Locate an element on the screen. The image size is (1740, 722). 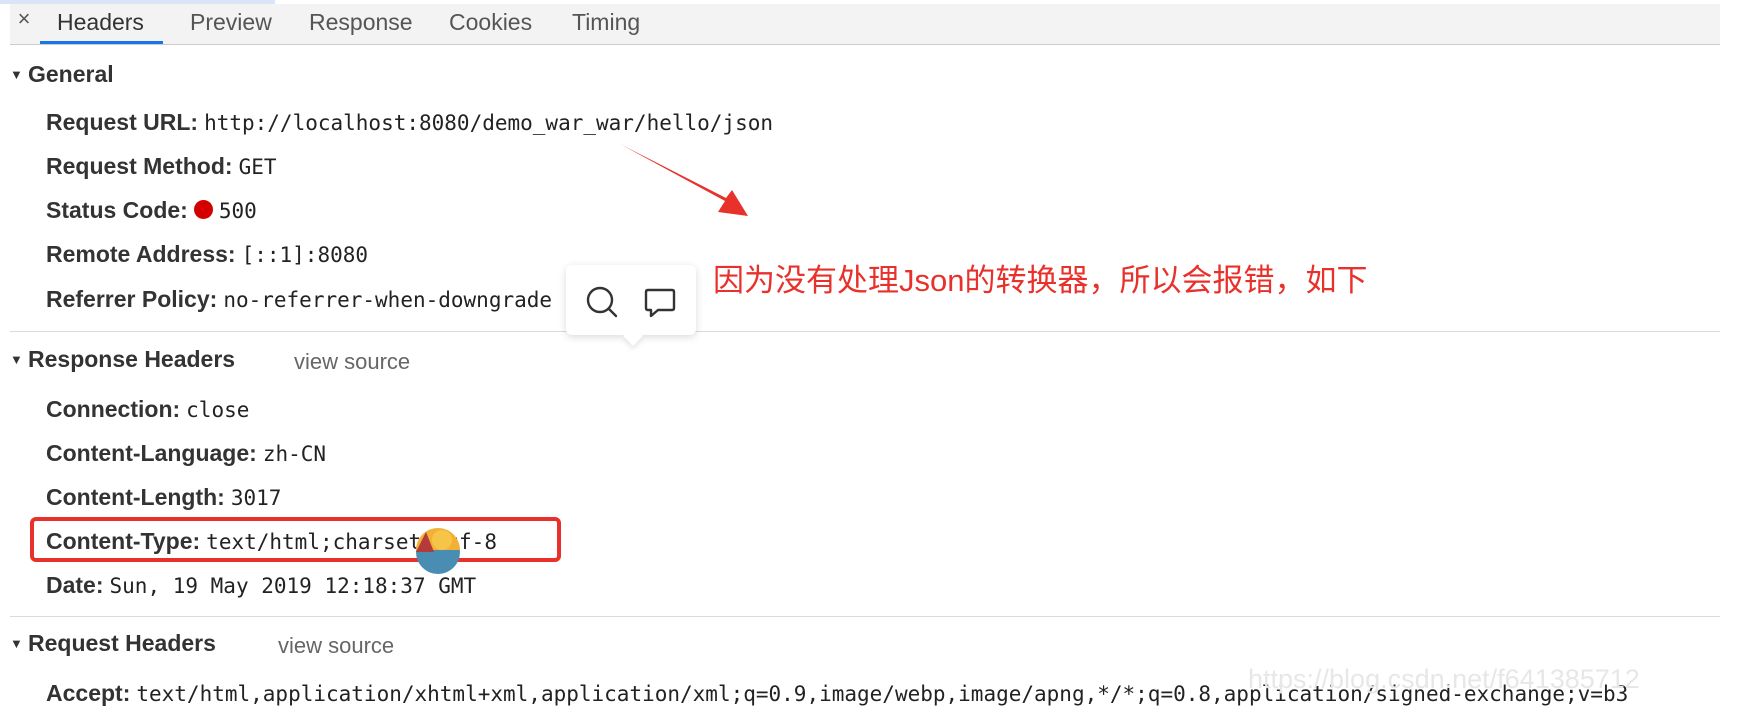
header-key: Status Code: is located at coordinates (117, 210).